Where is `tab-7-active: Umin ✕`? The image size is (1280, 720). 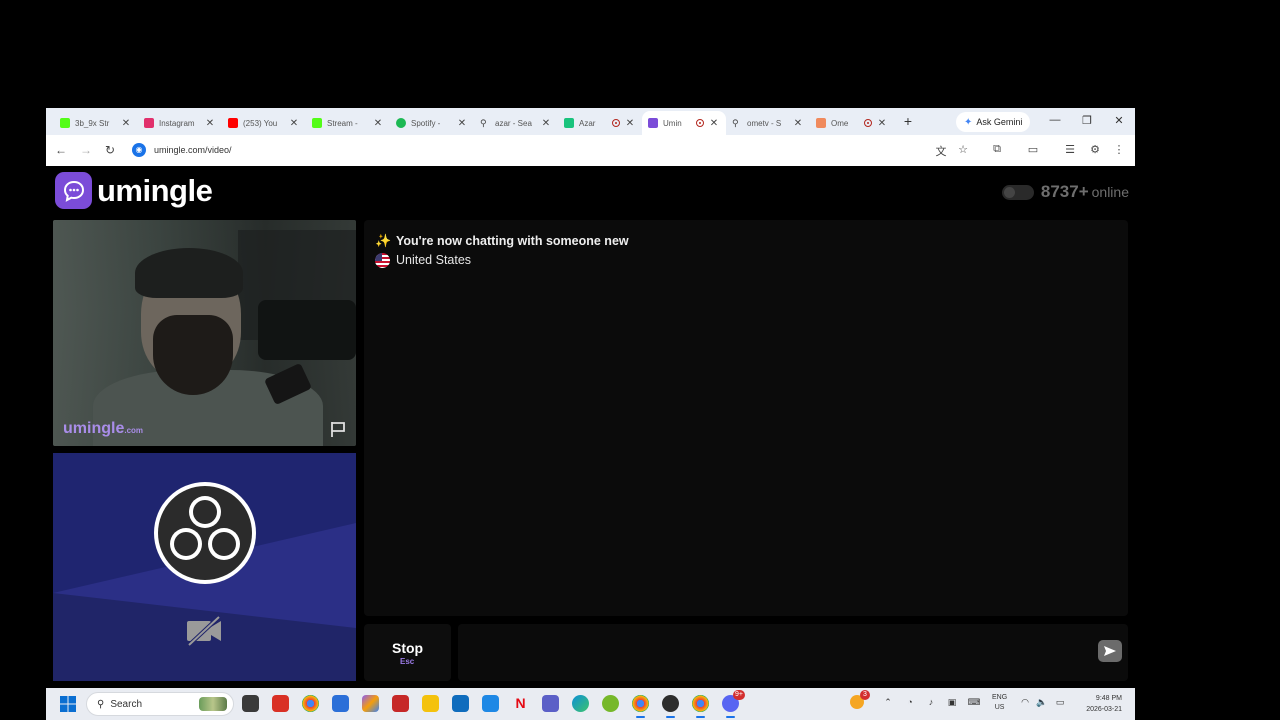 tab-7-active: Umin ✕ is located at coordinates (684, 123).